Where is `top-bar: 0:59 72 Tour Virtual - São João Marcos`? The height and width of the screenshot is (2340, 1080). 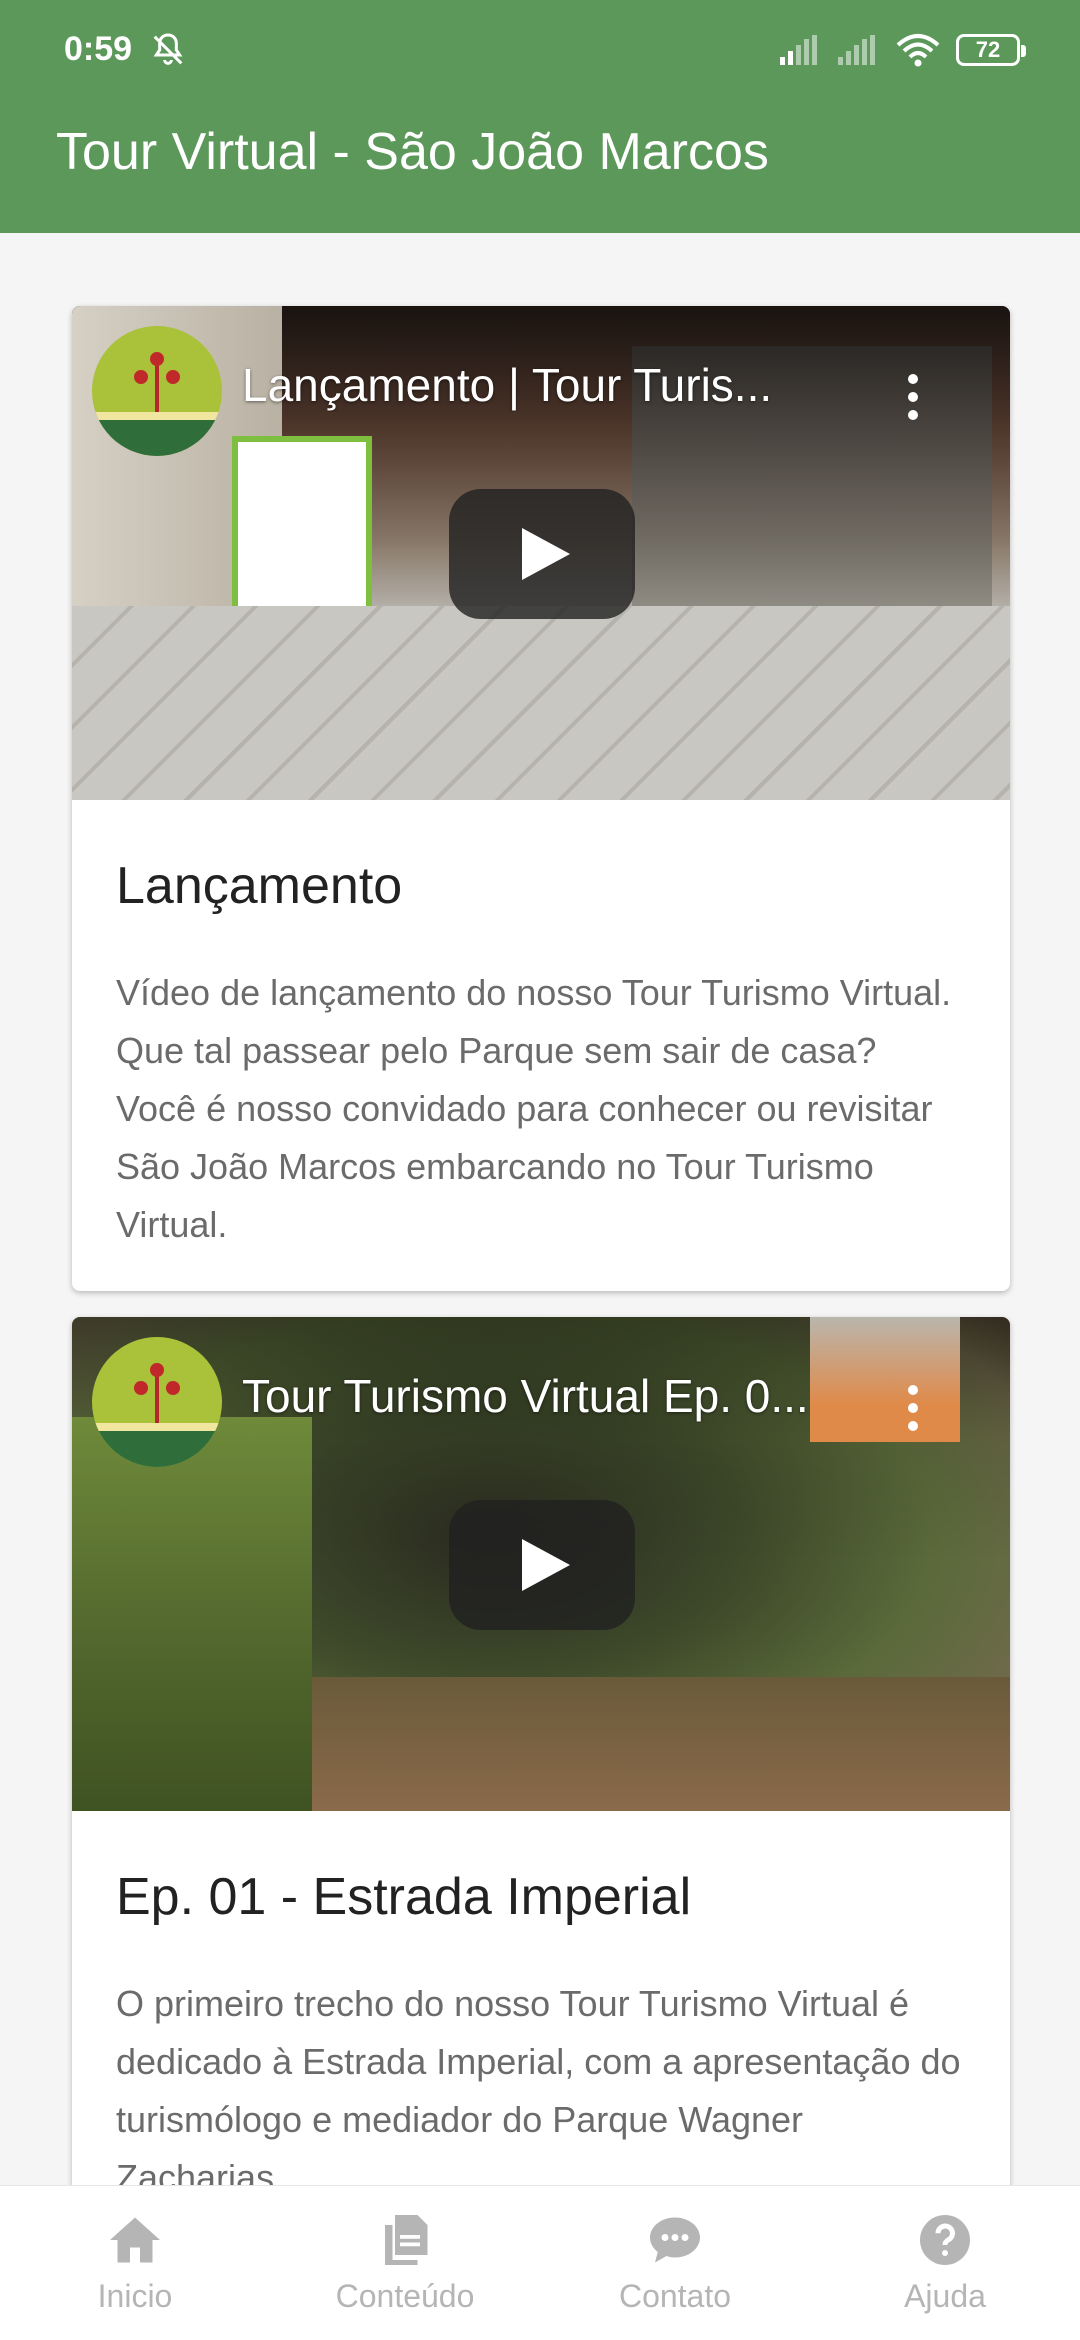
top-bar: 0:59 72 Tour Virtual - São João Marcos is located at coordinates (540, 116).